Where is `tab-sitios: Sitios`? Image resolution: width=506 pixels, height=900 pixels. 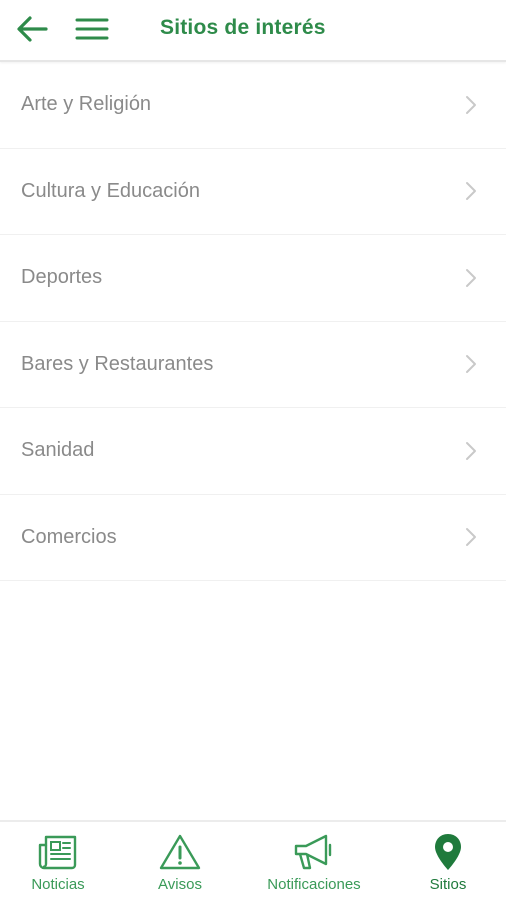
tab-sitios: Sitios is located at coordinates (448, 861).